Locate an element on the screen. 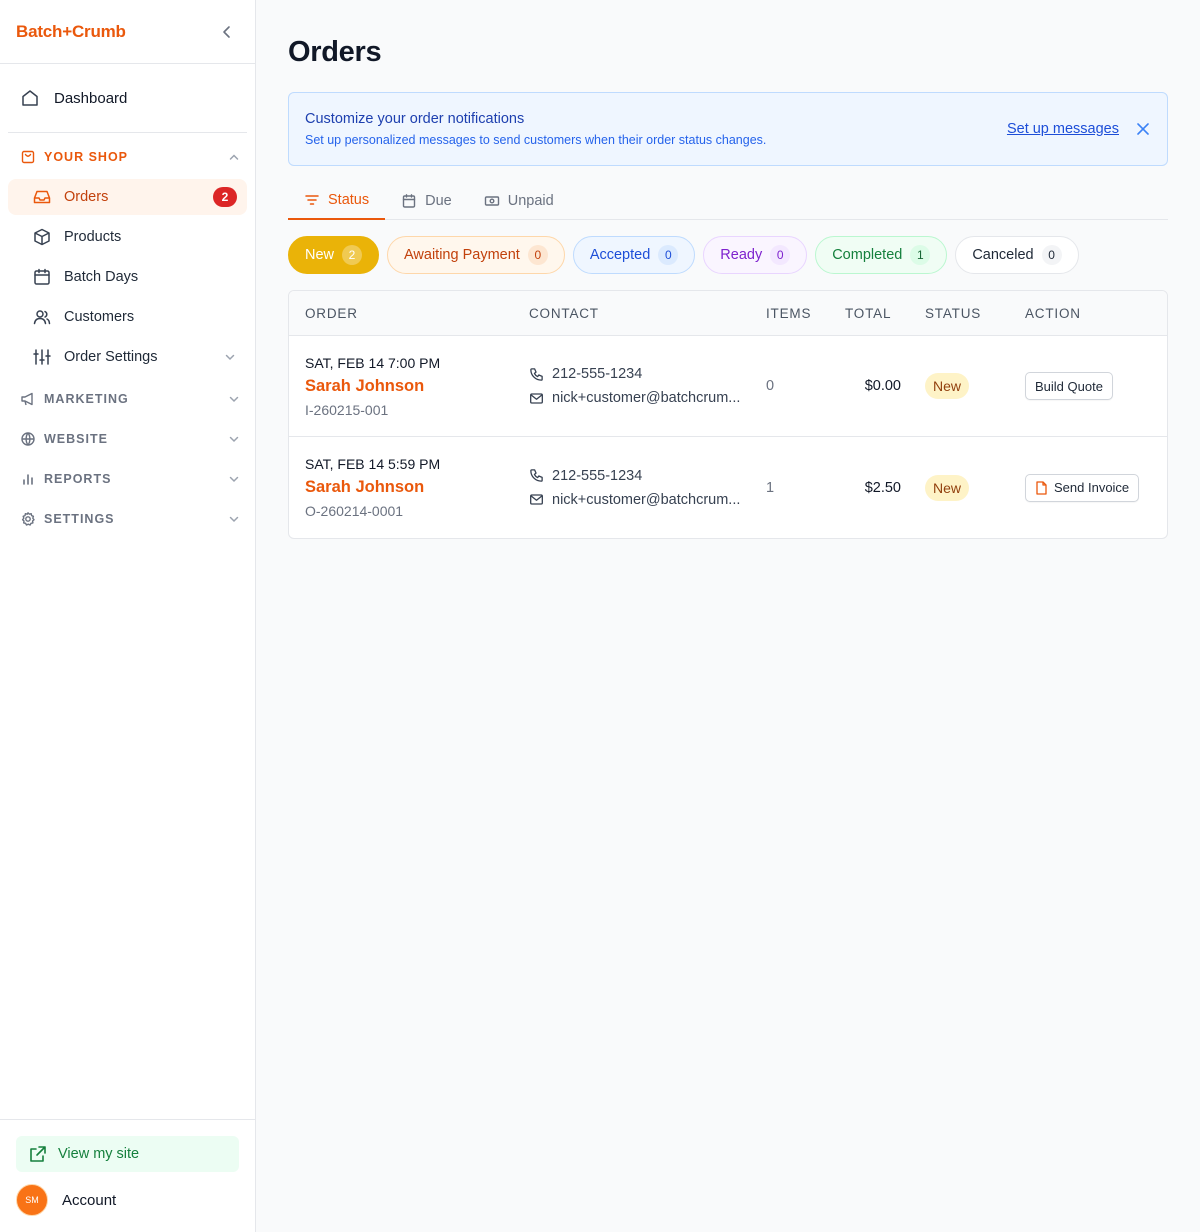 This screenshot has width=1200, height=1232. header-total: TOTAL is located at coordinates (868, 313).